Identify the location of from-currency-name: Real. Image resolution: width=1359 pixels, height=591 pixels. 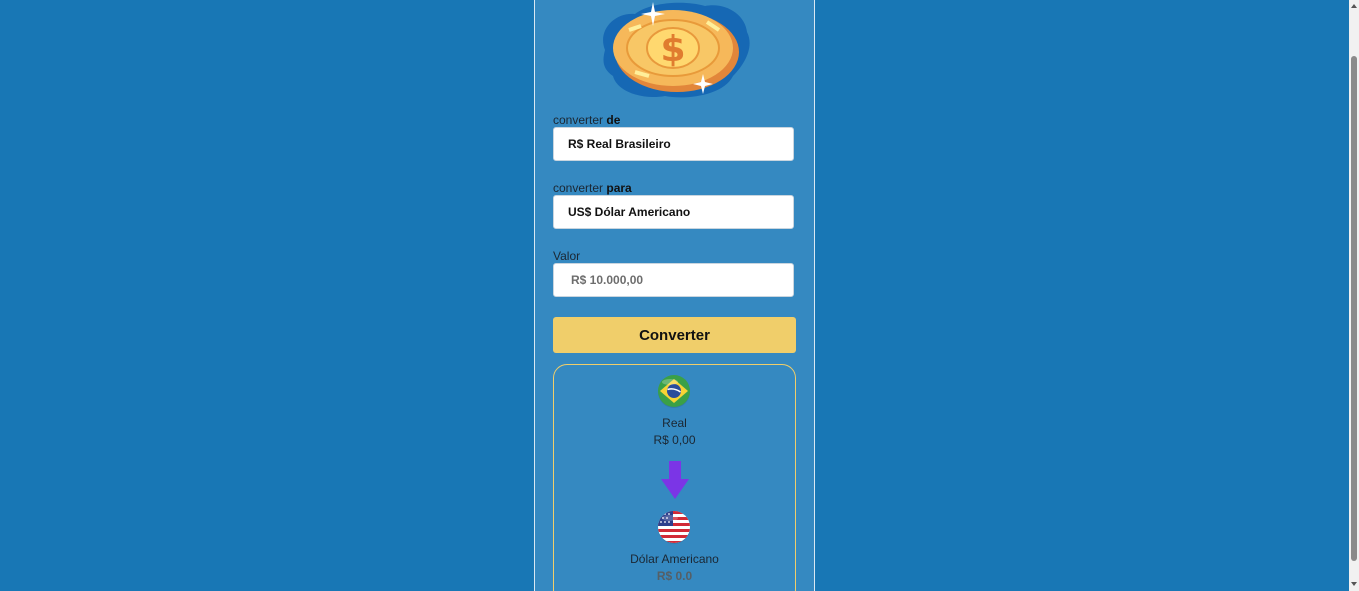
(674, 423).